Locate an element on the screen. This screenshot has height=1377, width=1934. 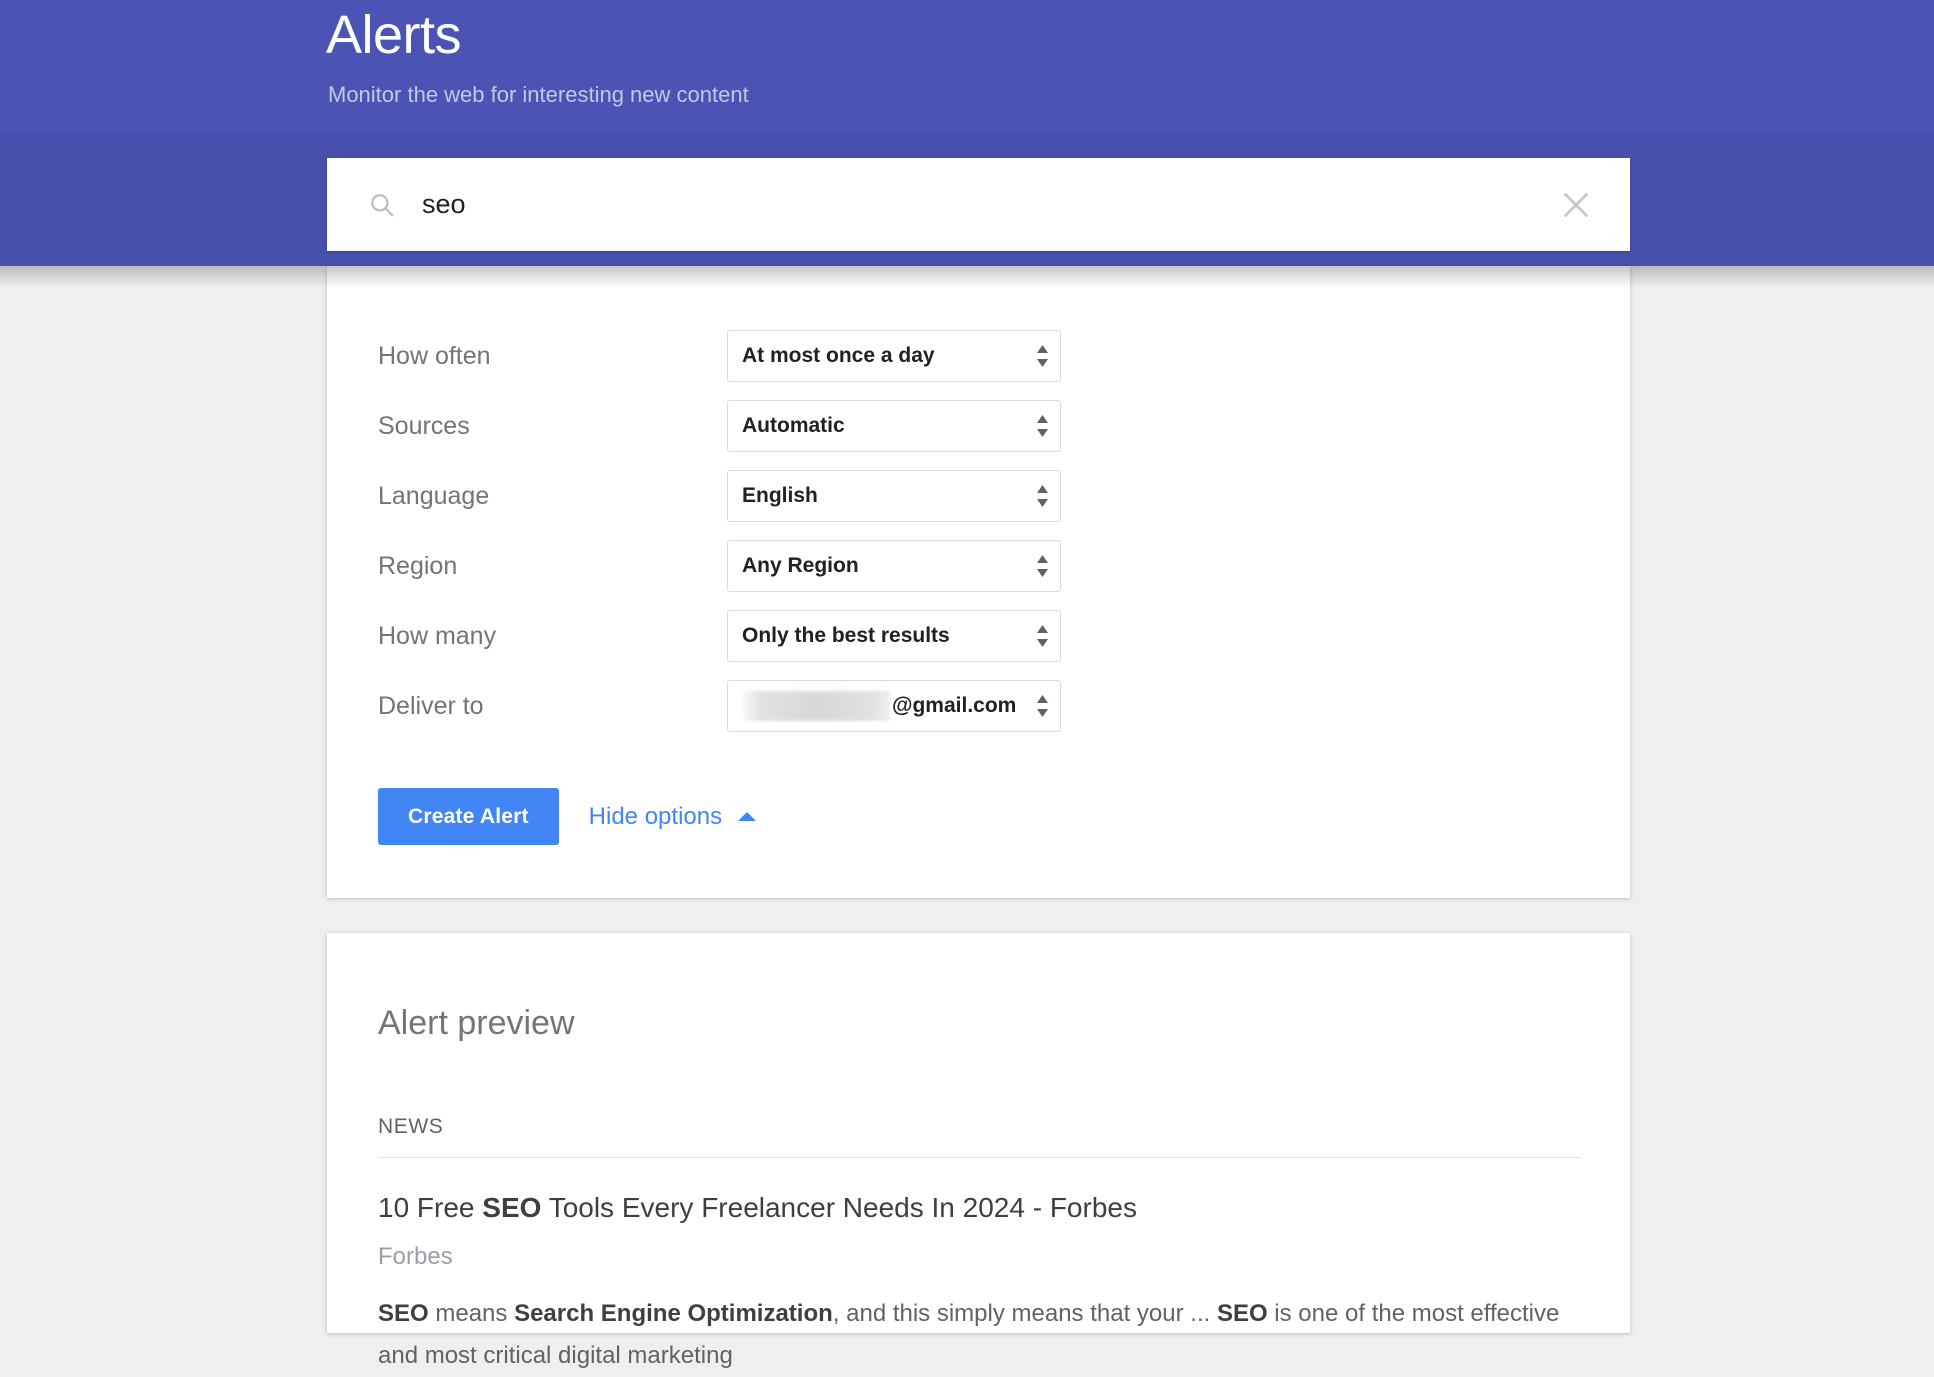
sources-select: Automatic is located at coordinates (894, 426).